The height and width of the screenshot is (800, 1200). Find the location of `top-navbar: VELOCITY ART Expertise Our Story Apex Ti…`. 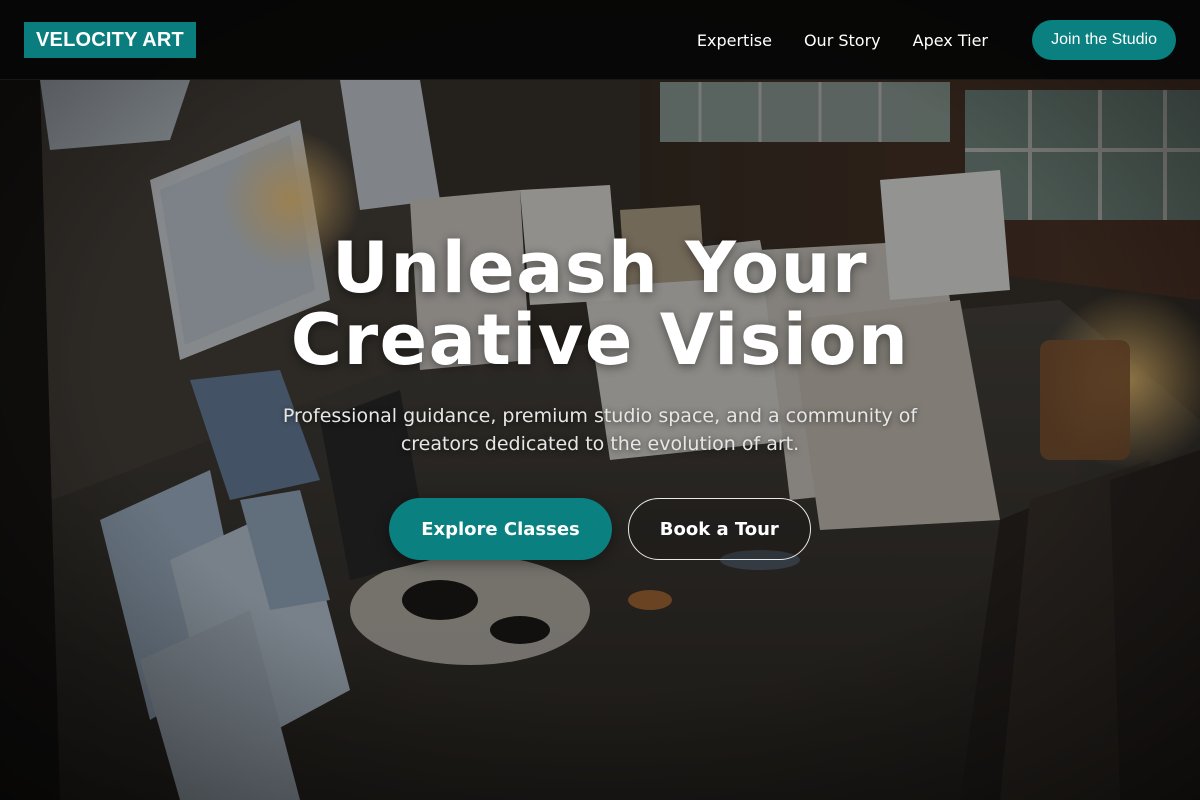

top-navbar: VELOCITY ART Expertise Our Story Apex Ti… is located at coordinates (600, 40).